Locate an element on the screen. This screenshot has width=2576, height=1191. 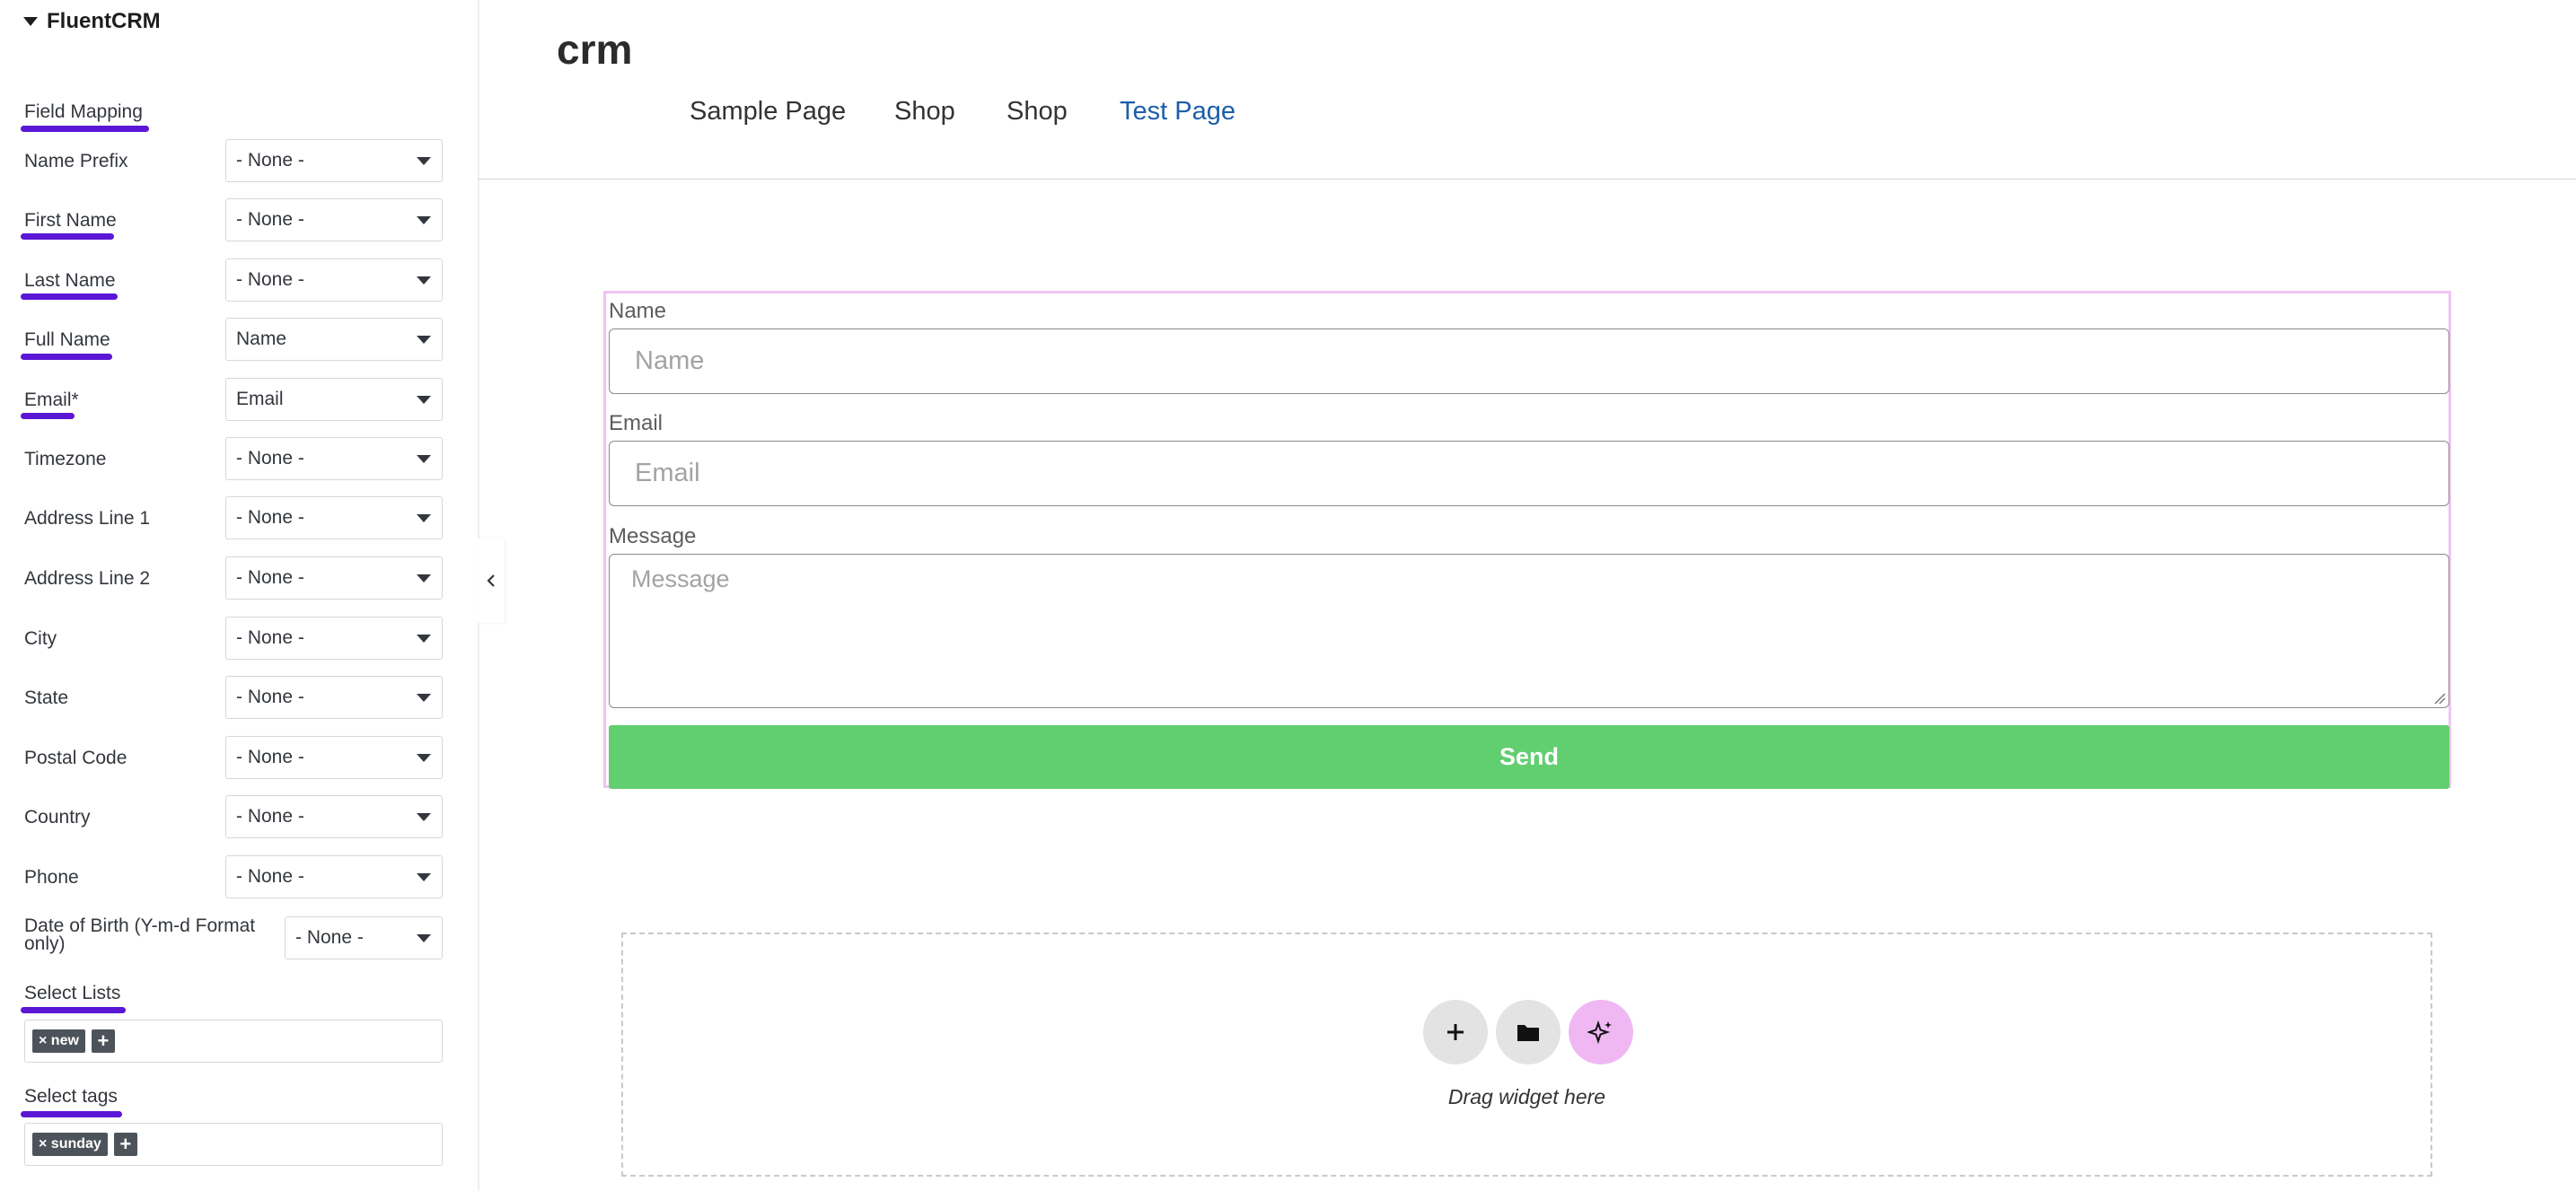
select-postal-code: - None - is located at coordinates (334, 757).